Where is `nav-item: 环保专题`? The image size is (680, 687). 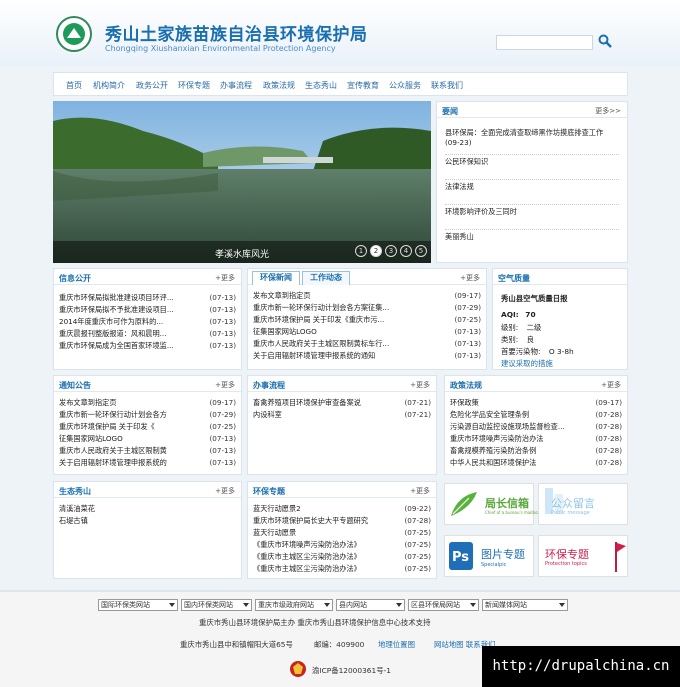
nav-item: 环保专题 is located at coordinates (194, 85).